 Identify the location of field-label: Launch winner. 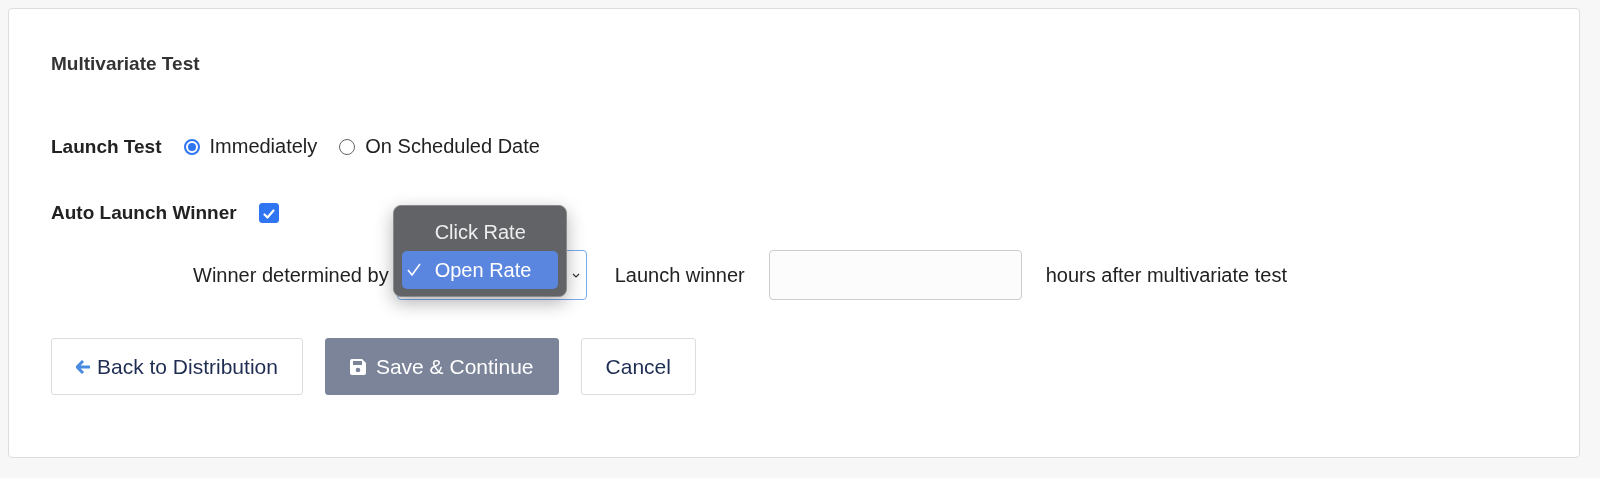
(679, 275).